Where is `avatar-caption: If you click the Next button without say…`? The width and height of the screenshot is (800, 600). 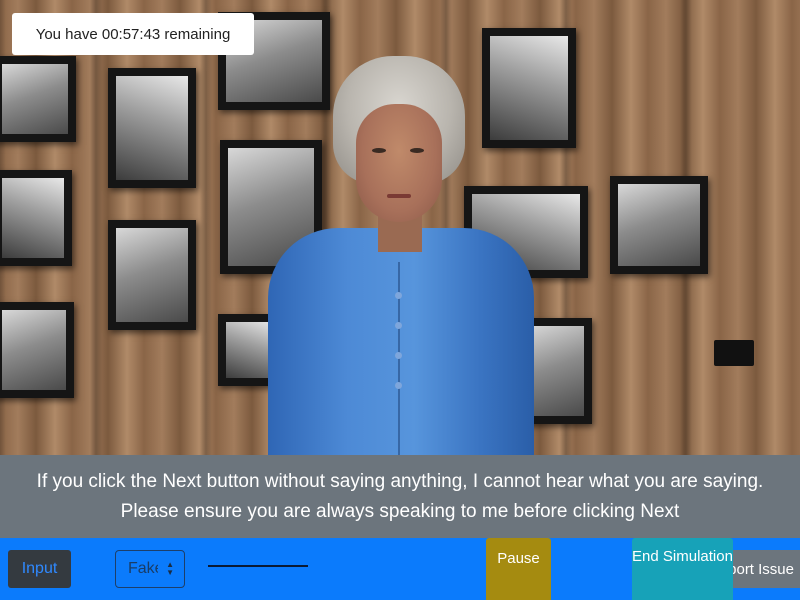 avatar-caption: If you click the Next button without say… is located at coordinates (400, 496).